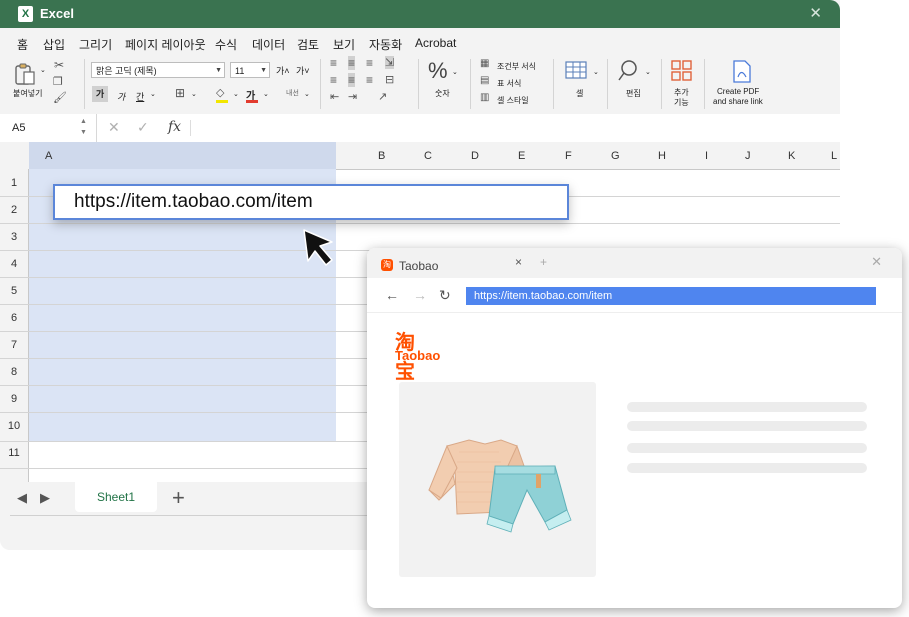 The width and height of the screenshot is (909, 617). What do you see at coordinates (226, 44) in the screenshot?
I see `tab-formulas: 수식` at bounding box center [226, 44].